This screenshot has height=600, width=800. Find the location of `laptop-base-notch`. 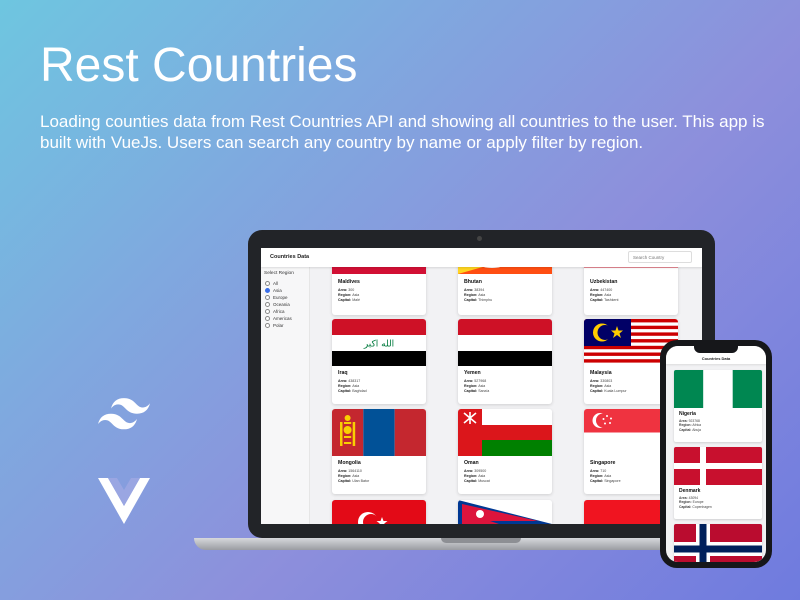

laptop-base-notch is located at coordinates (481, 540).